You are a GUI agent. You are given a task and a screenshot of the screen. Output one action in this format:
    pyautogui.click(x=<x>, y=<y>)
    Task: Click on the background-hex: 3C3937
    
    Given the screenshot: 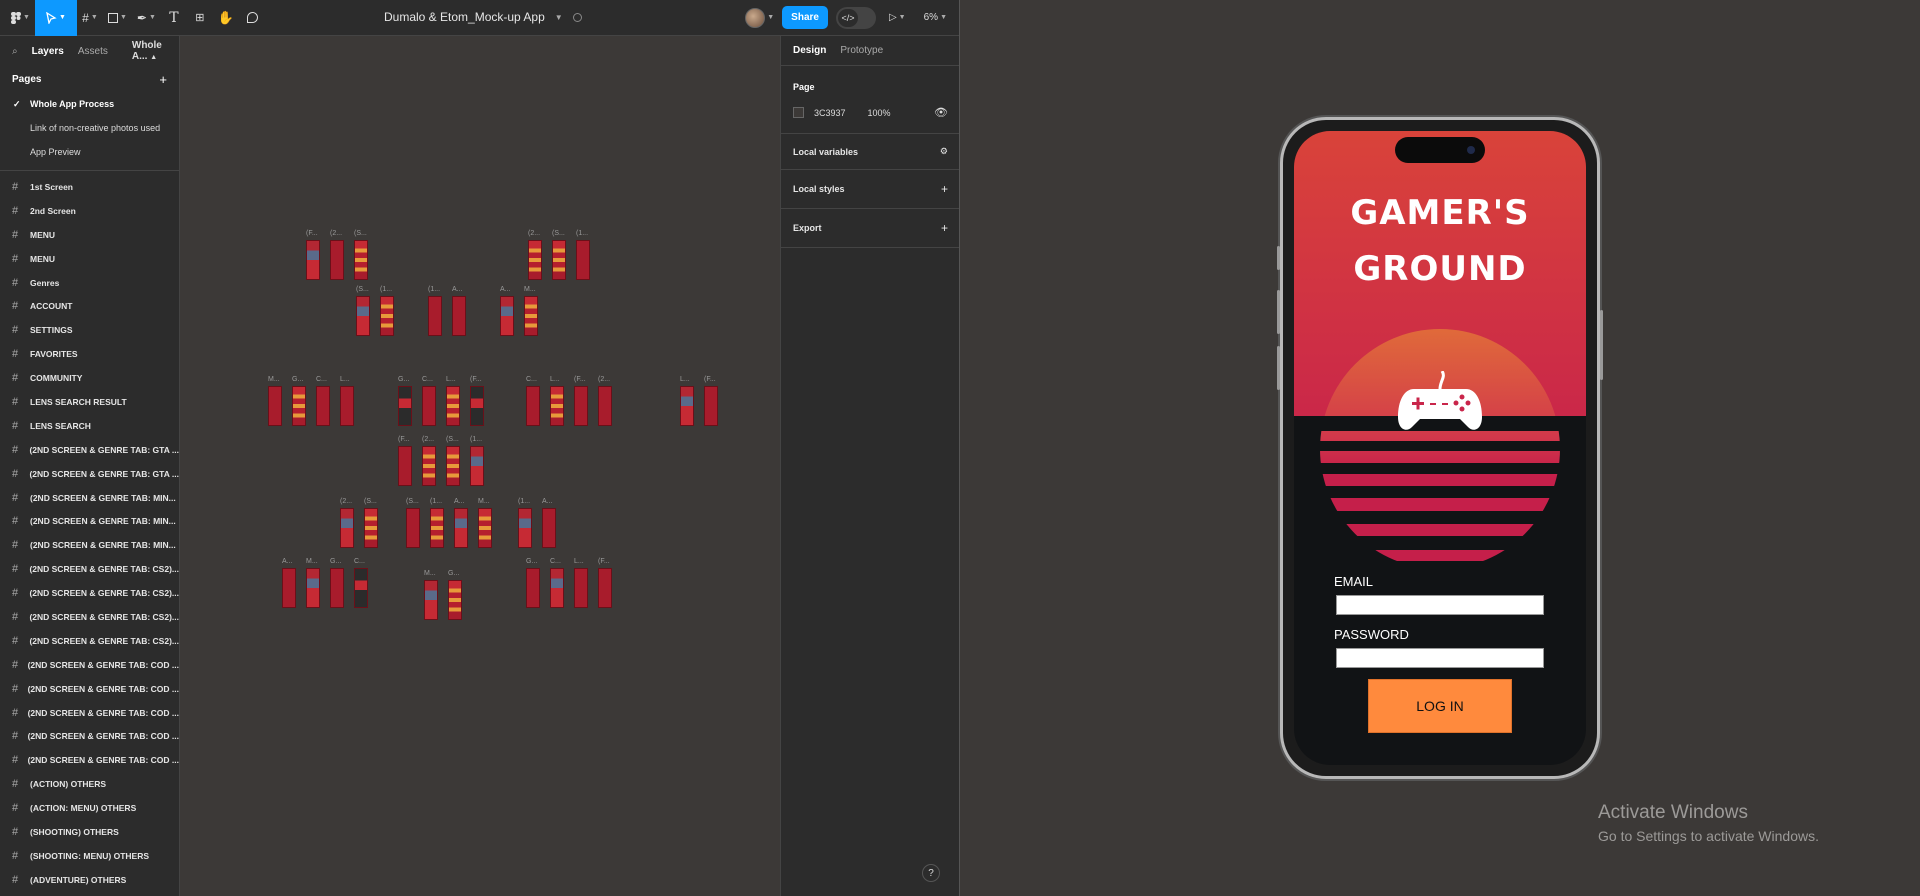 What is the action you would take?
    pyautogui.click(x=830, y=113)
    